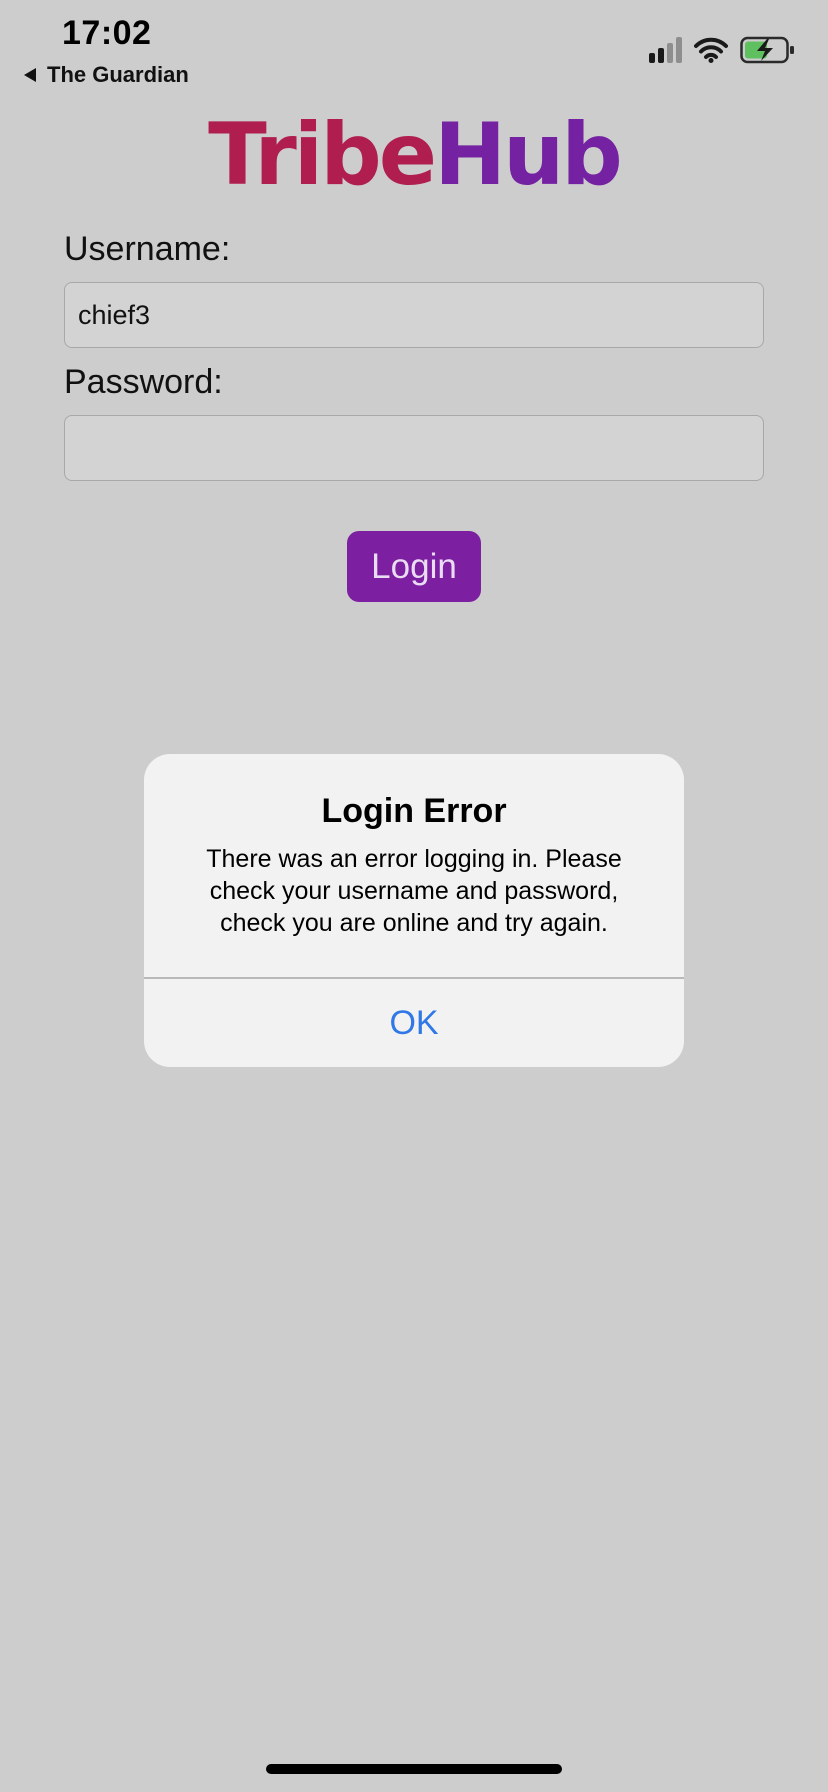 This screenshot has width=828, height=1792. Describe the element at coordinates (107, 33) in the screenshot. I see `status-time: 17:02` at that location.